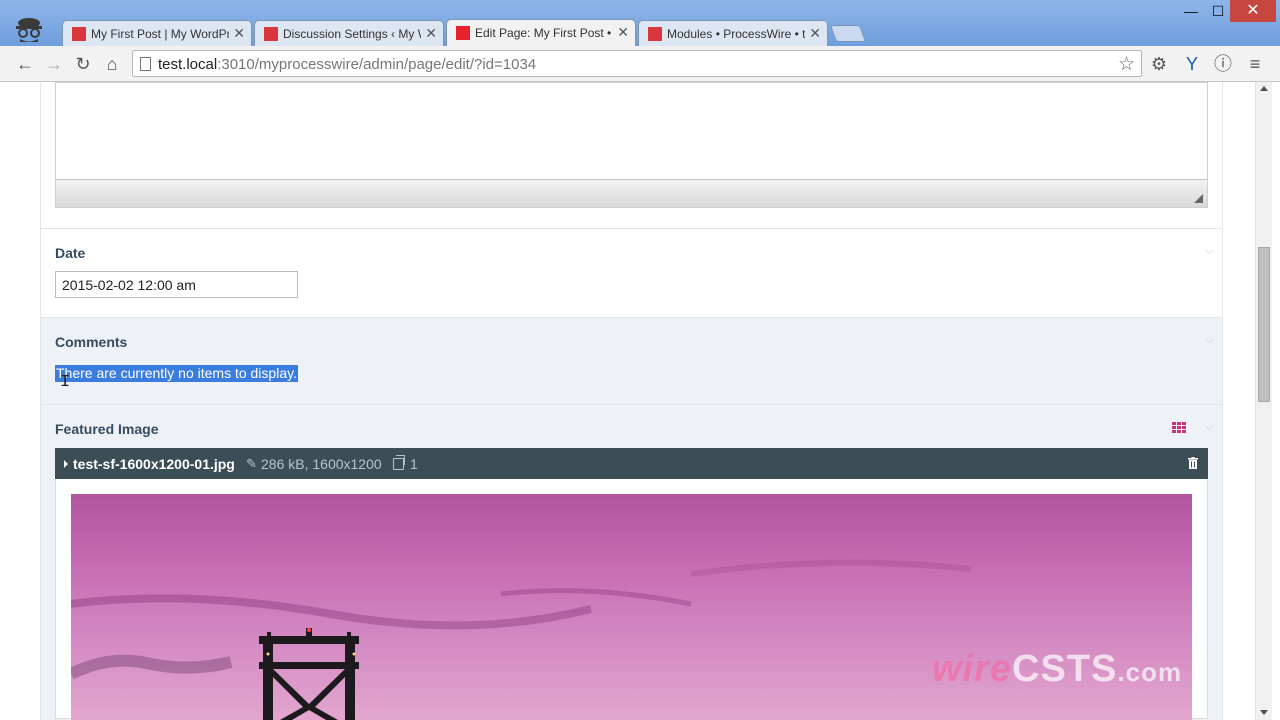 This screenshot has height=720, width=1280. What do you see at coordinates (1255, 64) in the screenshot?
I see `menu-icon: ≡` at bounding box center [1255, 64].